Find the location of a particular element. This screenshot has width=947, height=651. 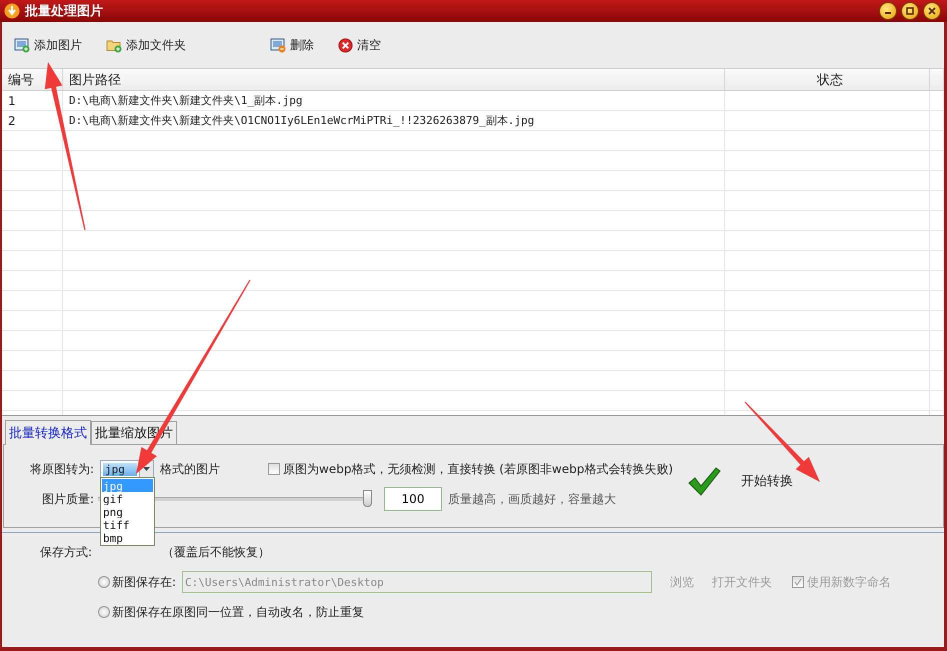

close-button is located at coordinates (932, 11).